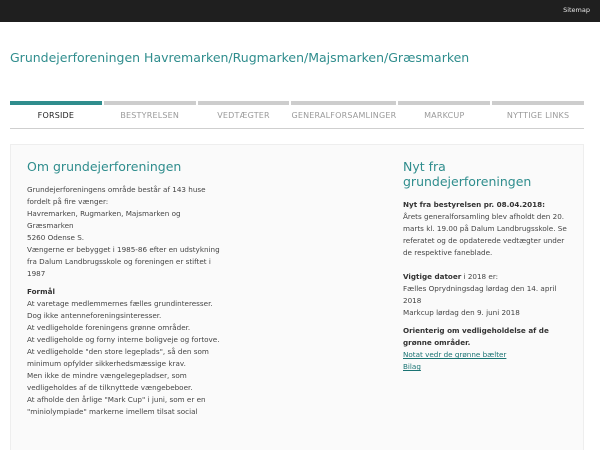 Image resolution: width=600 pixels, height=450 pixels. I want to click on date-line: 2018, so click(412, 300).